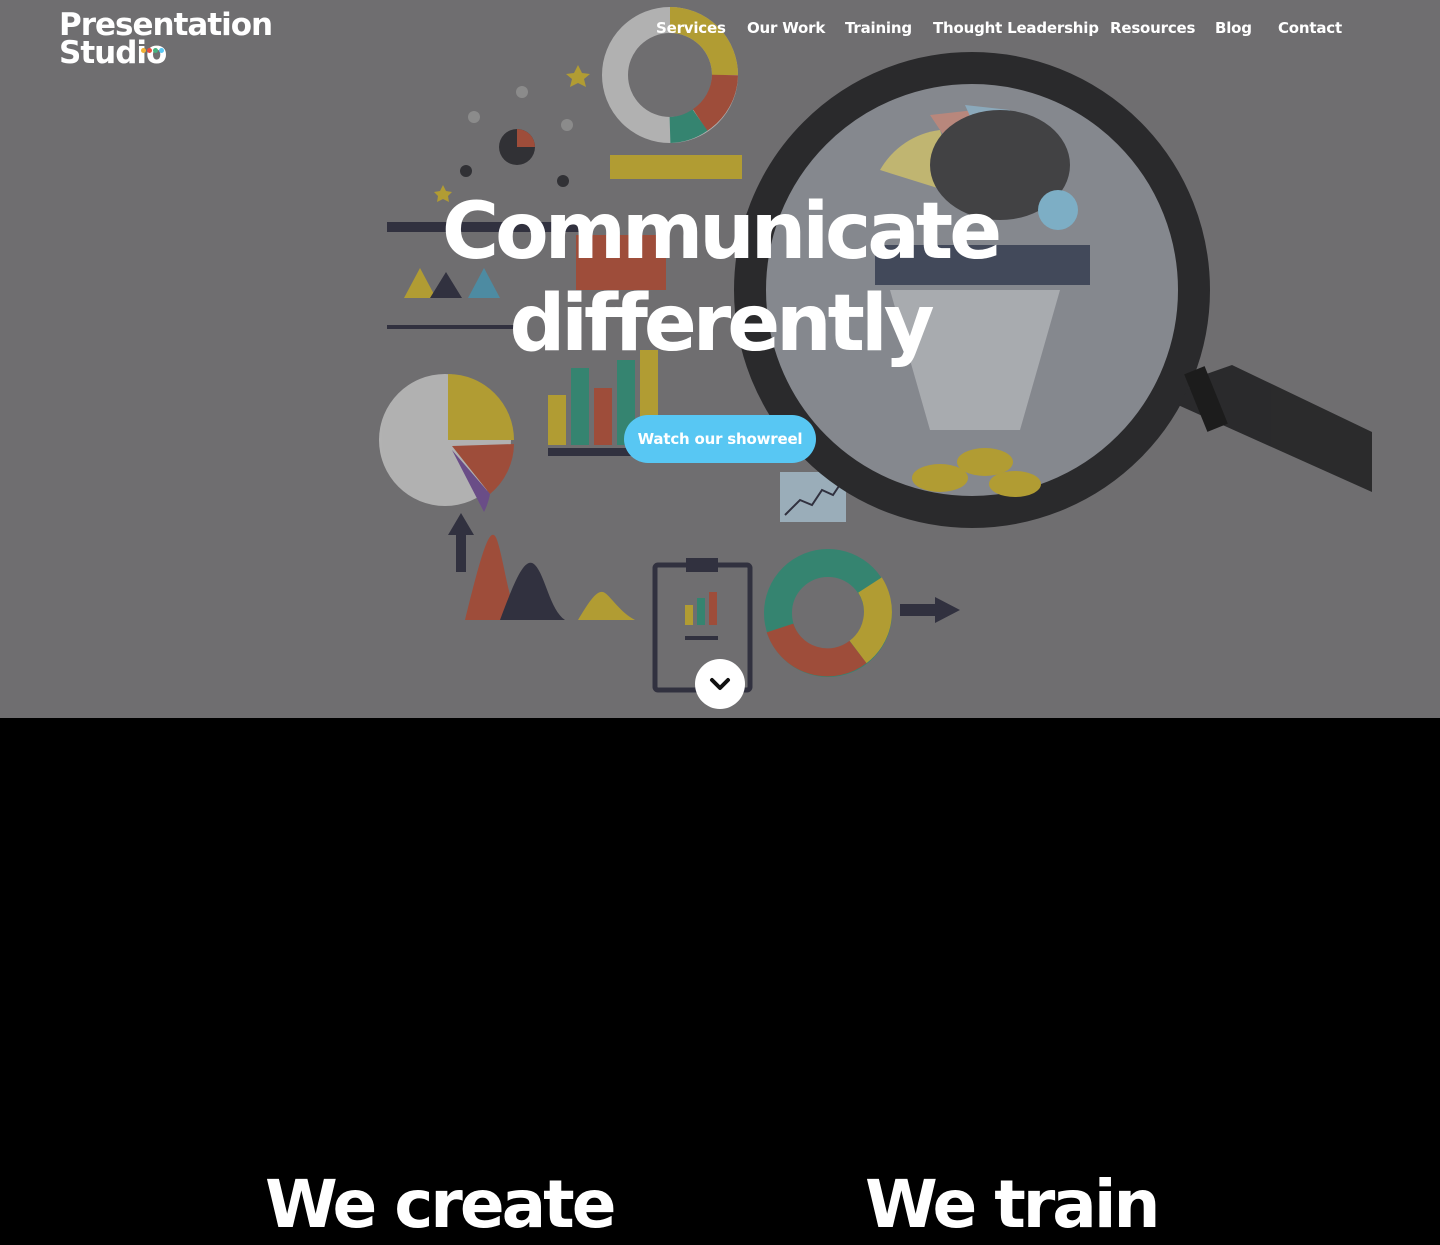 The height and width of the screenshot is (1245, 1440). Describe the element at coordinates (691, 28) in the screenshot. I see `nav-item-services: Services` at that location.